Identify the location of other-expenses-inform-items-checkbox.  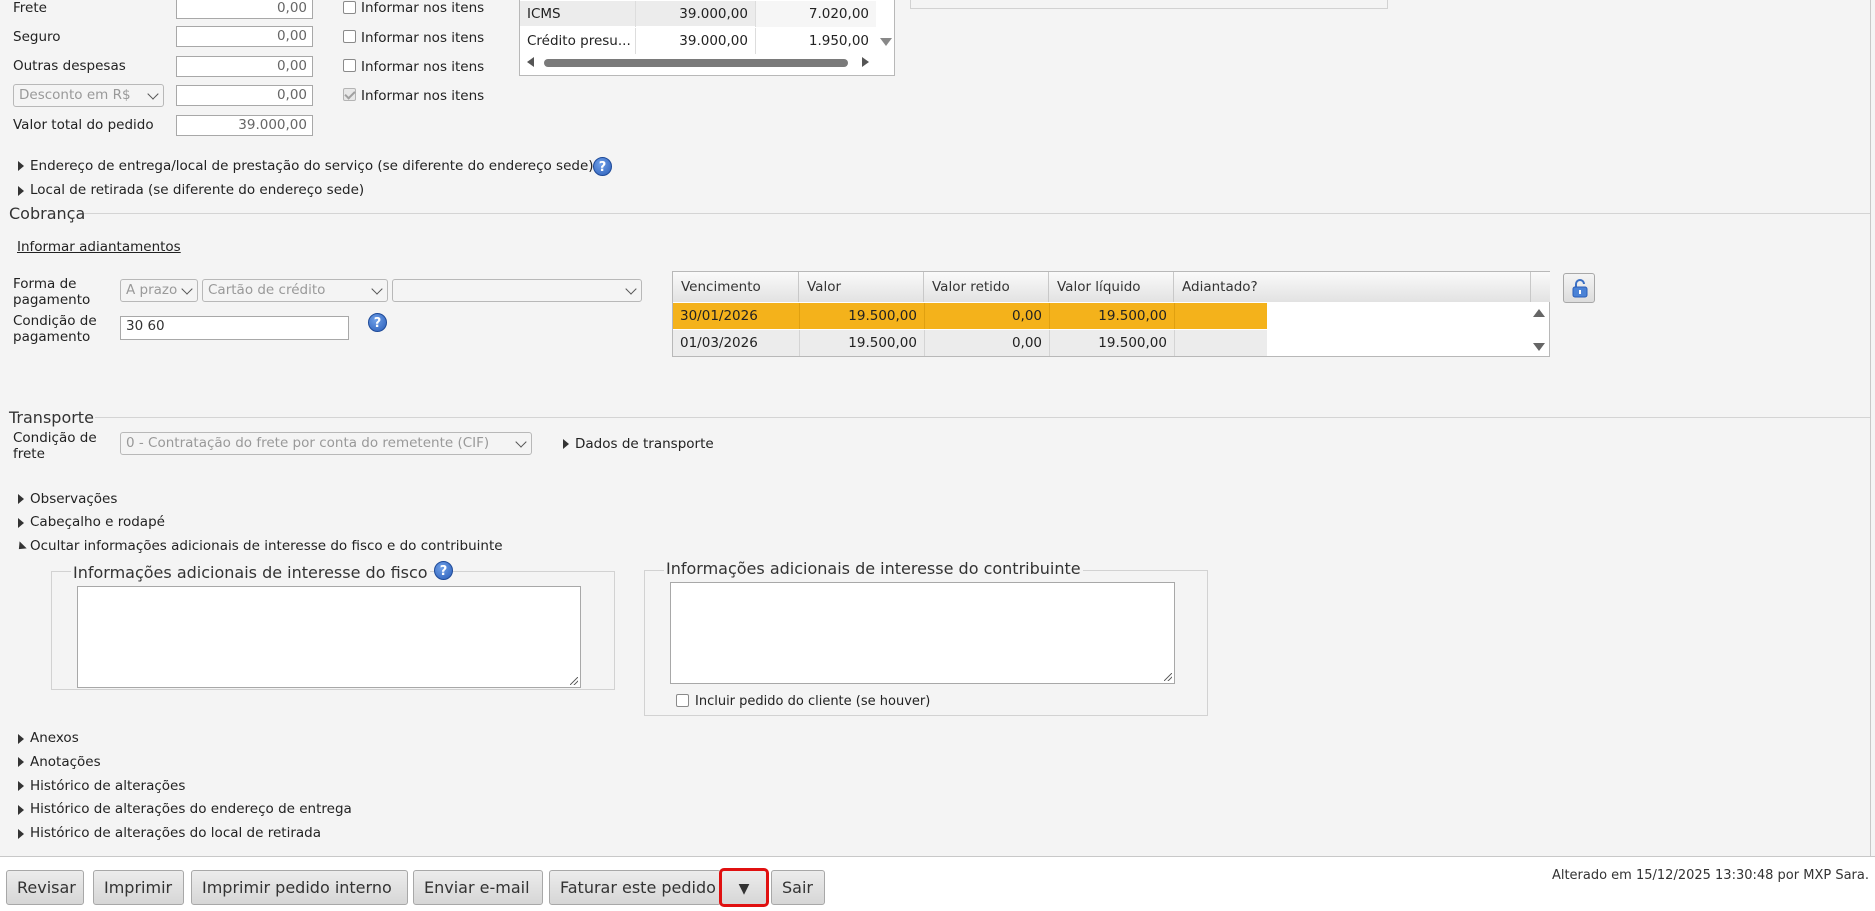
(349, 65).